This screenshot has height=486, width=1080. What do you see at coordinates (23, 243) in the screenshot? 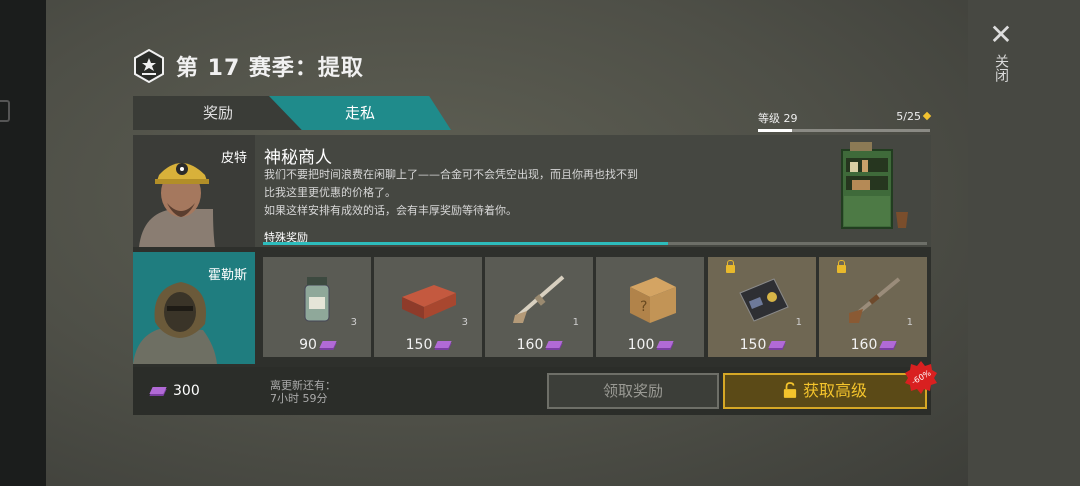
I see `screen-edge` at bounding box center [23, 243].